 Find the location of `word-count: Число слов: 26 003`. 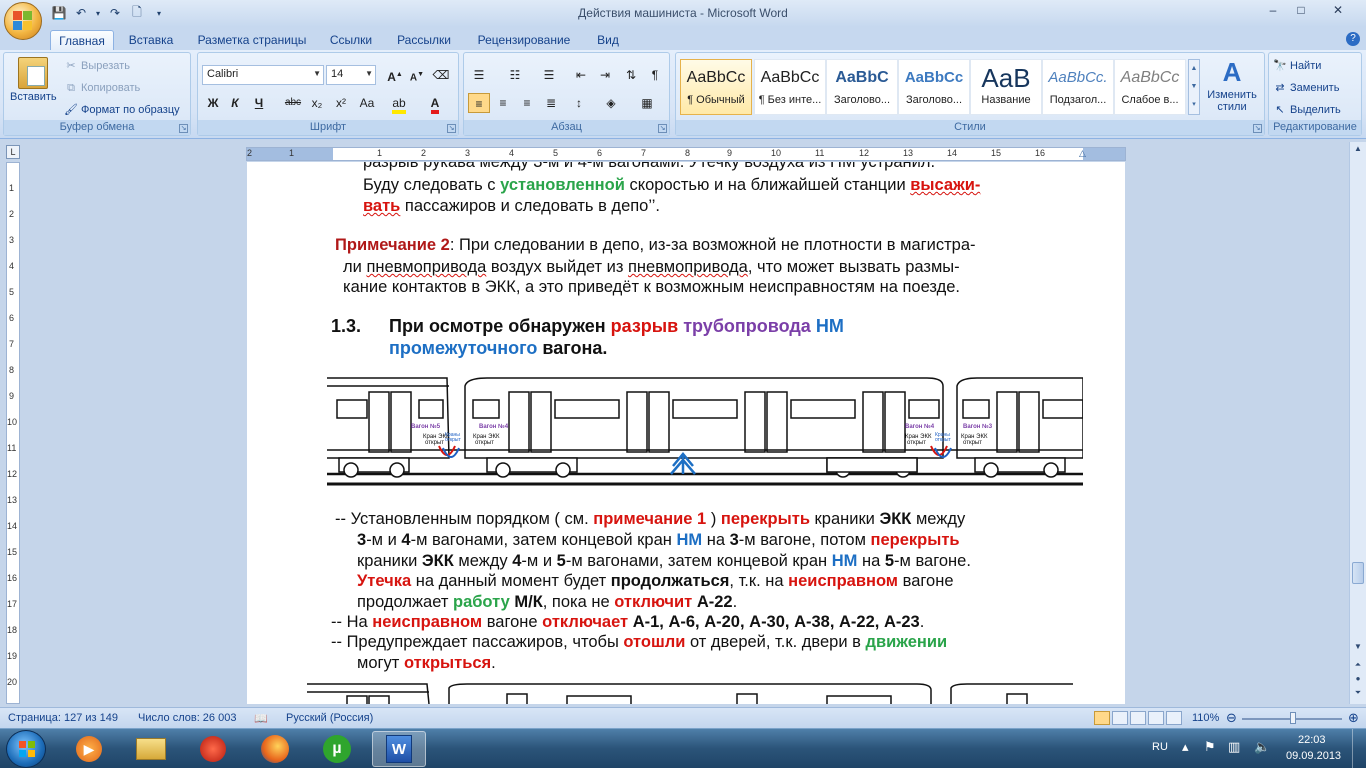

word-count: Число слов: 26 003 is located at coordinates (187, 718).